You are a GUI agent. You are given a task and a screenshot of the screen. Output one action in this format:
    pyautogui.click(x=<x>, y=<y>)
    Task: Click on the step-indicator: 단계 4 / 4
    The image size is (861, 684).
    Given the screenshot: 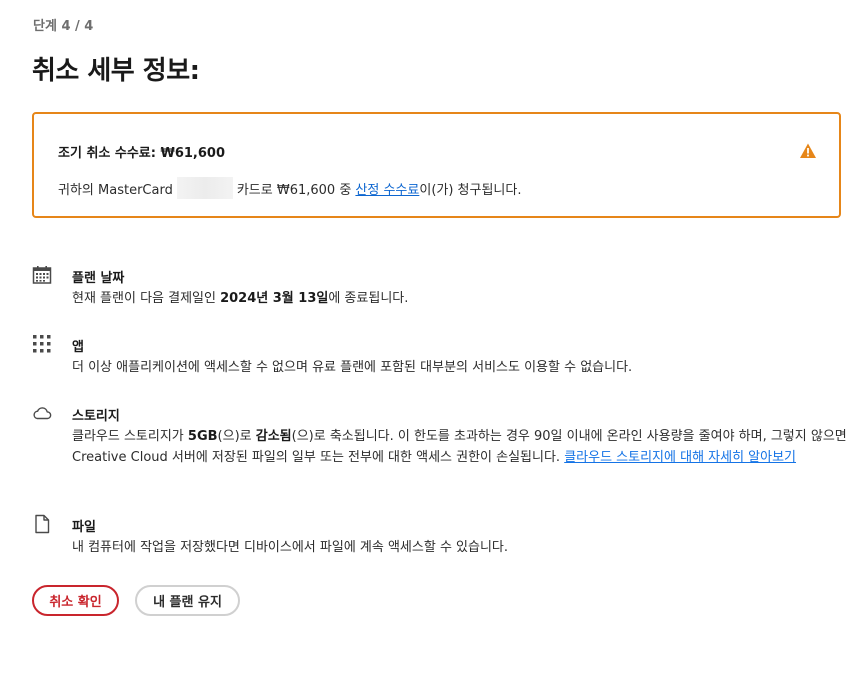 What is the action you would take?
    pyautogui.click(x=63, y=26)
    